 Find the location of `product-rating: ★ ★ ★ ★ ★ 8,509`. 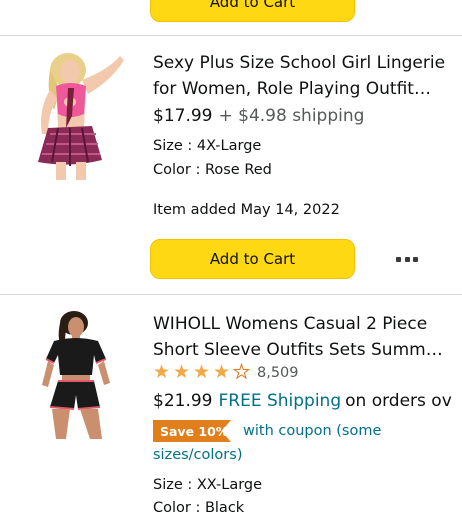

product-rating: ★ ★ ★ ★ ★ 8,509 is located at coordinates (226, 372).